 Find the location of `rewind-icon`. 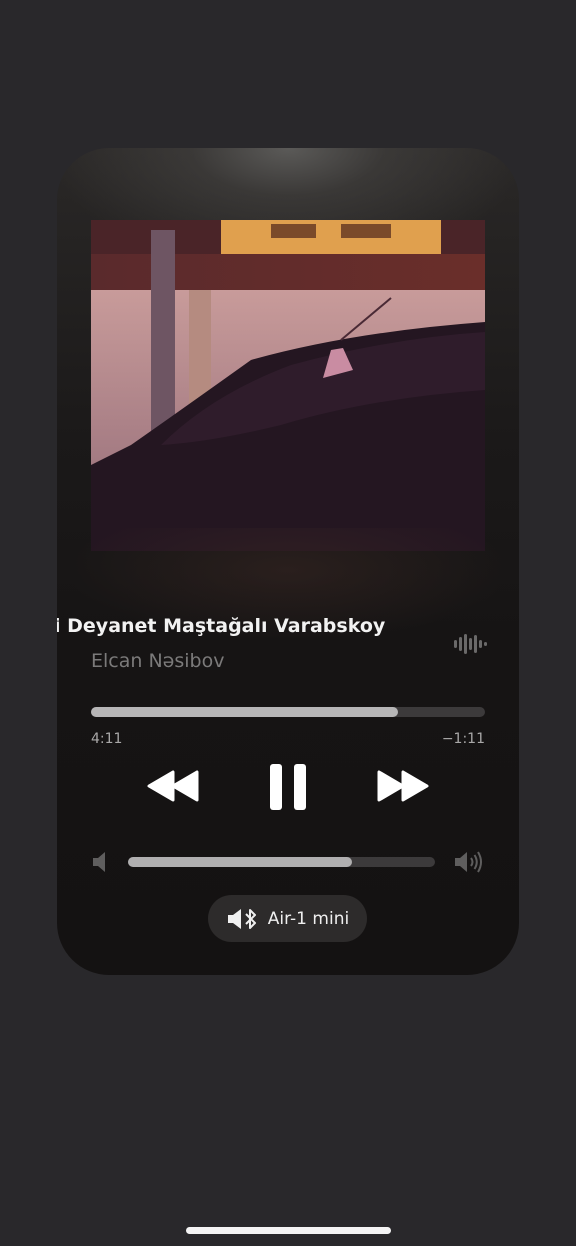

rewind-icon is located at coordinates (173, 786).